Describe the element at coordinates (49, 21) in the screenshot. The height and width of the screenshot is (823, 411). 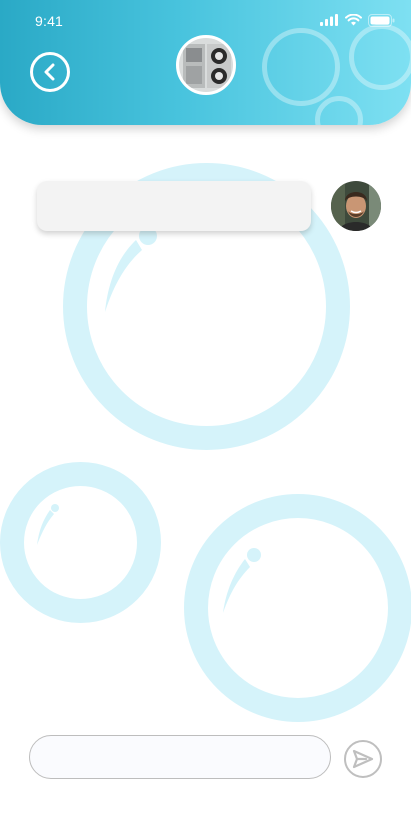
I see `status-time: 9:41` at that location.